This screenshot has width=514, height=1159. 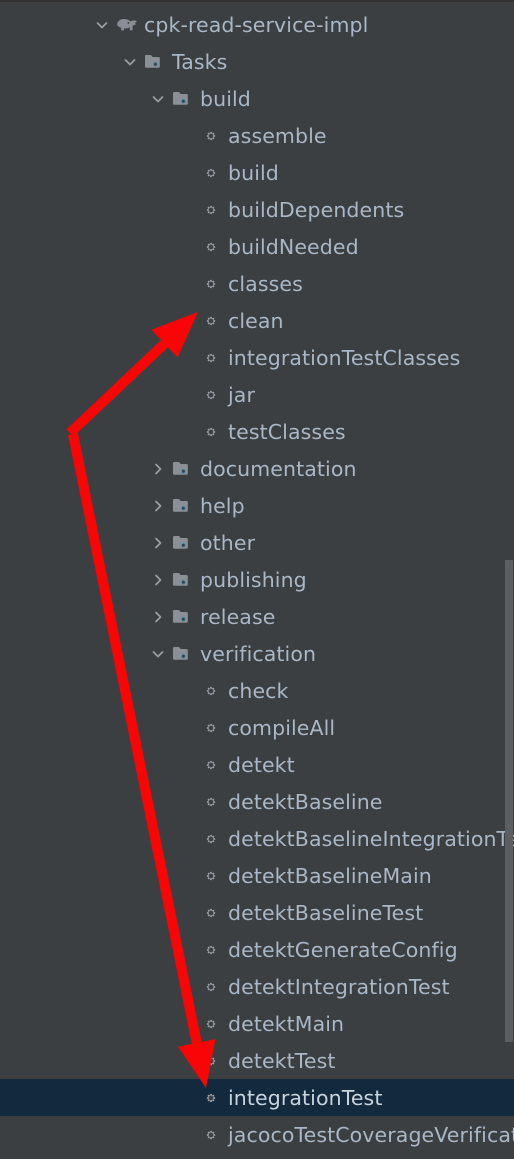 I want to click on tree-row-label: detektBaselineMain, so click(x=330, y=875).